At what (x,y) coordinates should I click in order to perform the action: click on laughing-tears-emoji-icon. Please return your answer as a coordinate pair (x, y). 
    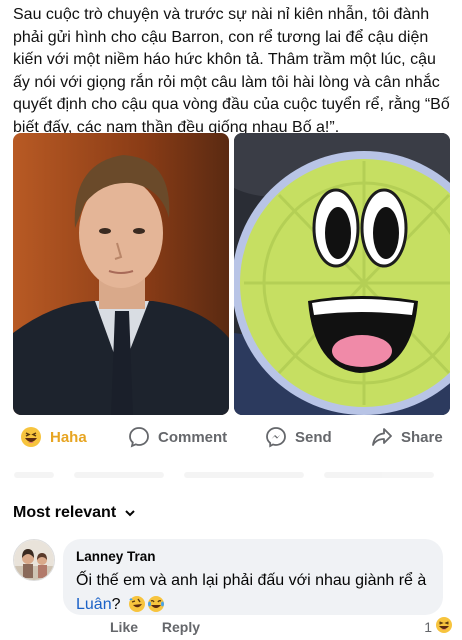
    Looking at the image, I should click on (156, 608).